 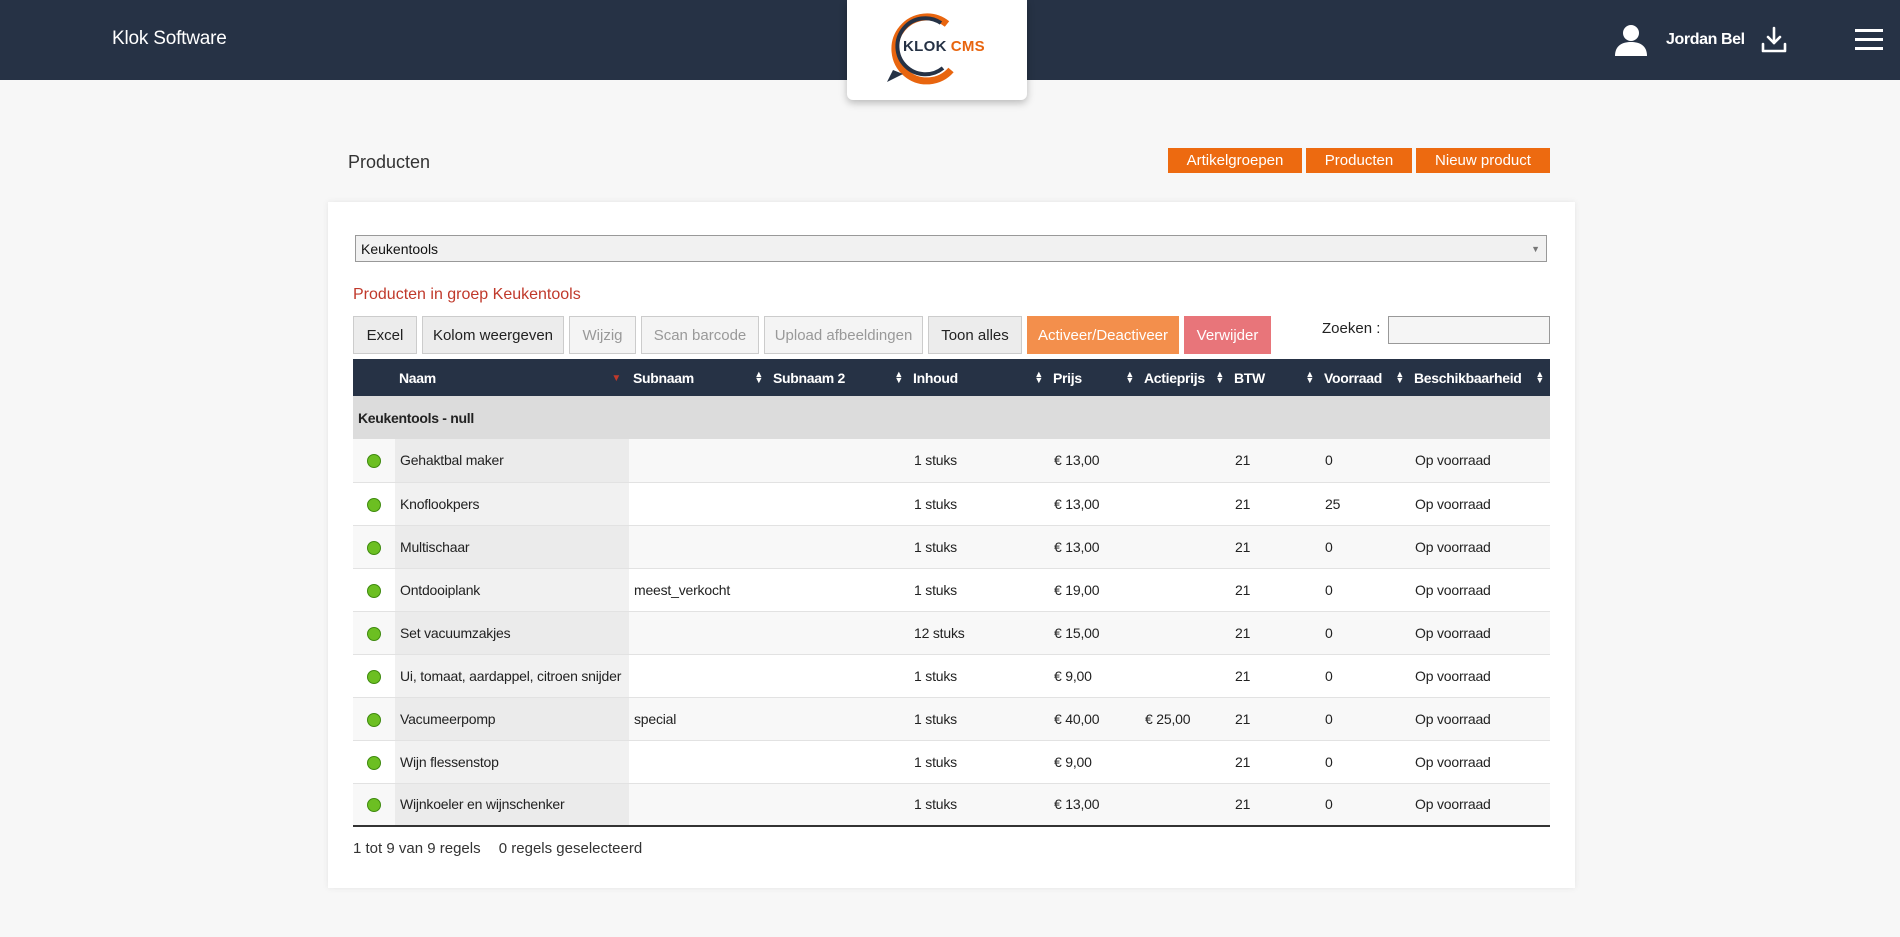 I want to click on search-label: Zoeken :, so click(x=1351, y=328).